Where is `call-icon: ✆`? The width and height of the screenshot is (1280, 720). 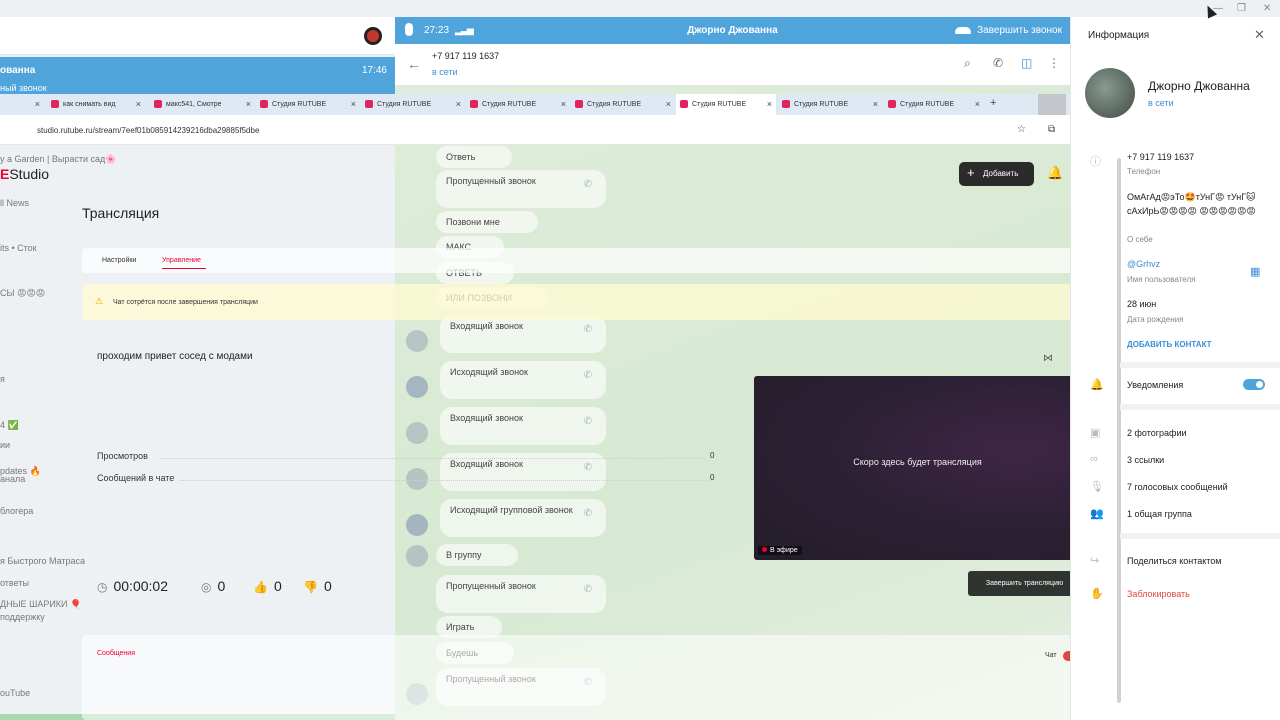
call-icon: ✆ is located at coordinates (998, 63).